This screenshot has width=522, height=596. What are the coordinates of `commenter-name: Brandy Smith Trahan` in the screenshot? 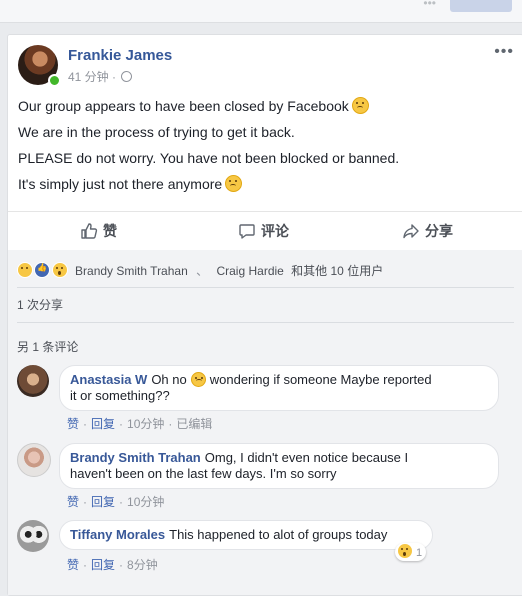 It's located at (135, 457).